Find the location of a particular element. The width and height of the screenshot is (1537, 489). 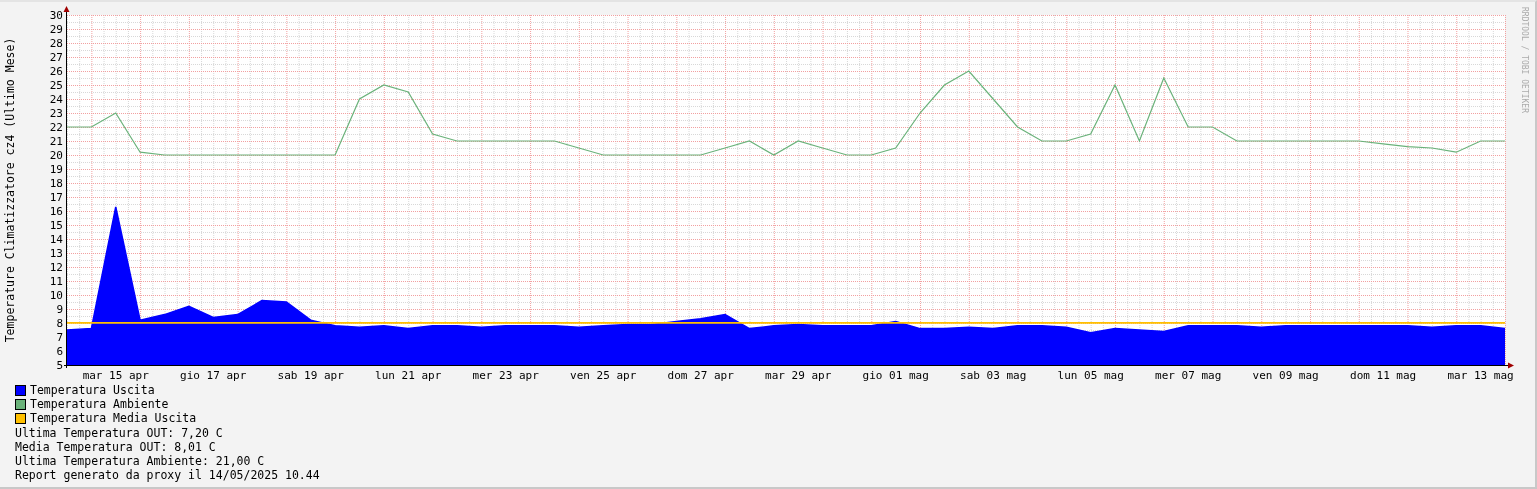

y-tick-label: 16 is located at coordinates (56, 211).